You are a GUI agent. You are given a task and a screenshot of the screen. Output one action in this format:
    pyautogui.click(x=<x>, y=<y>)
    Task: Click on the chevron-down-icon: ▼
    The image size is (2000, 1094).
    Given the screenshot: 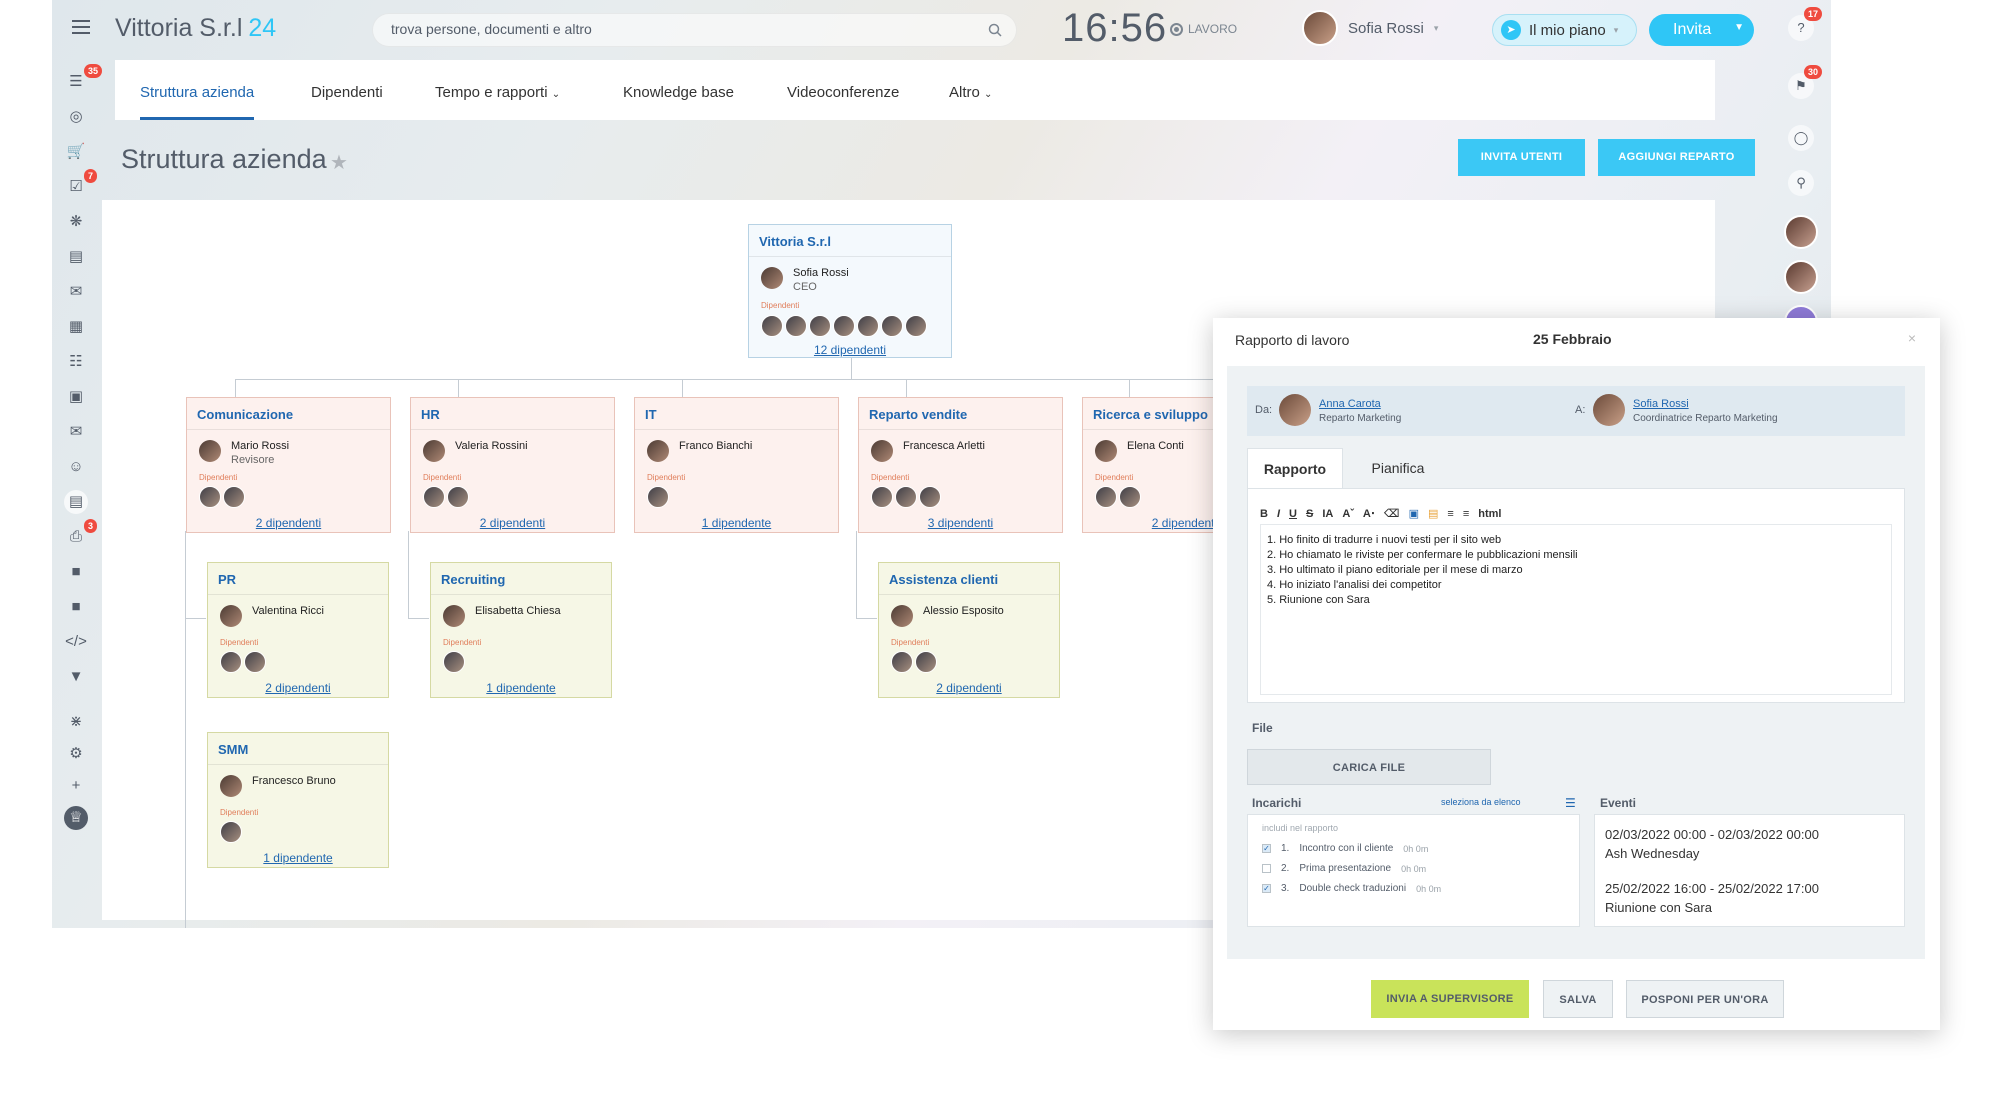 What is the action you would take?
    pyautogui.click(x=1739, y=27)
    